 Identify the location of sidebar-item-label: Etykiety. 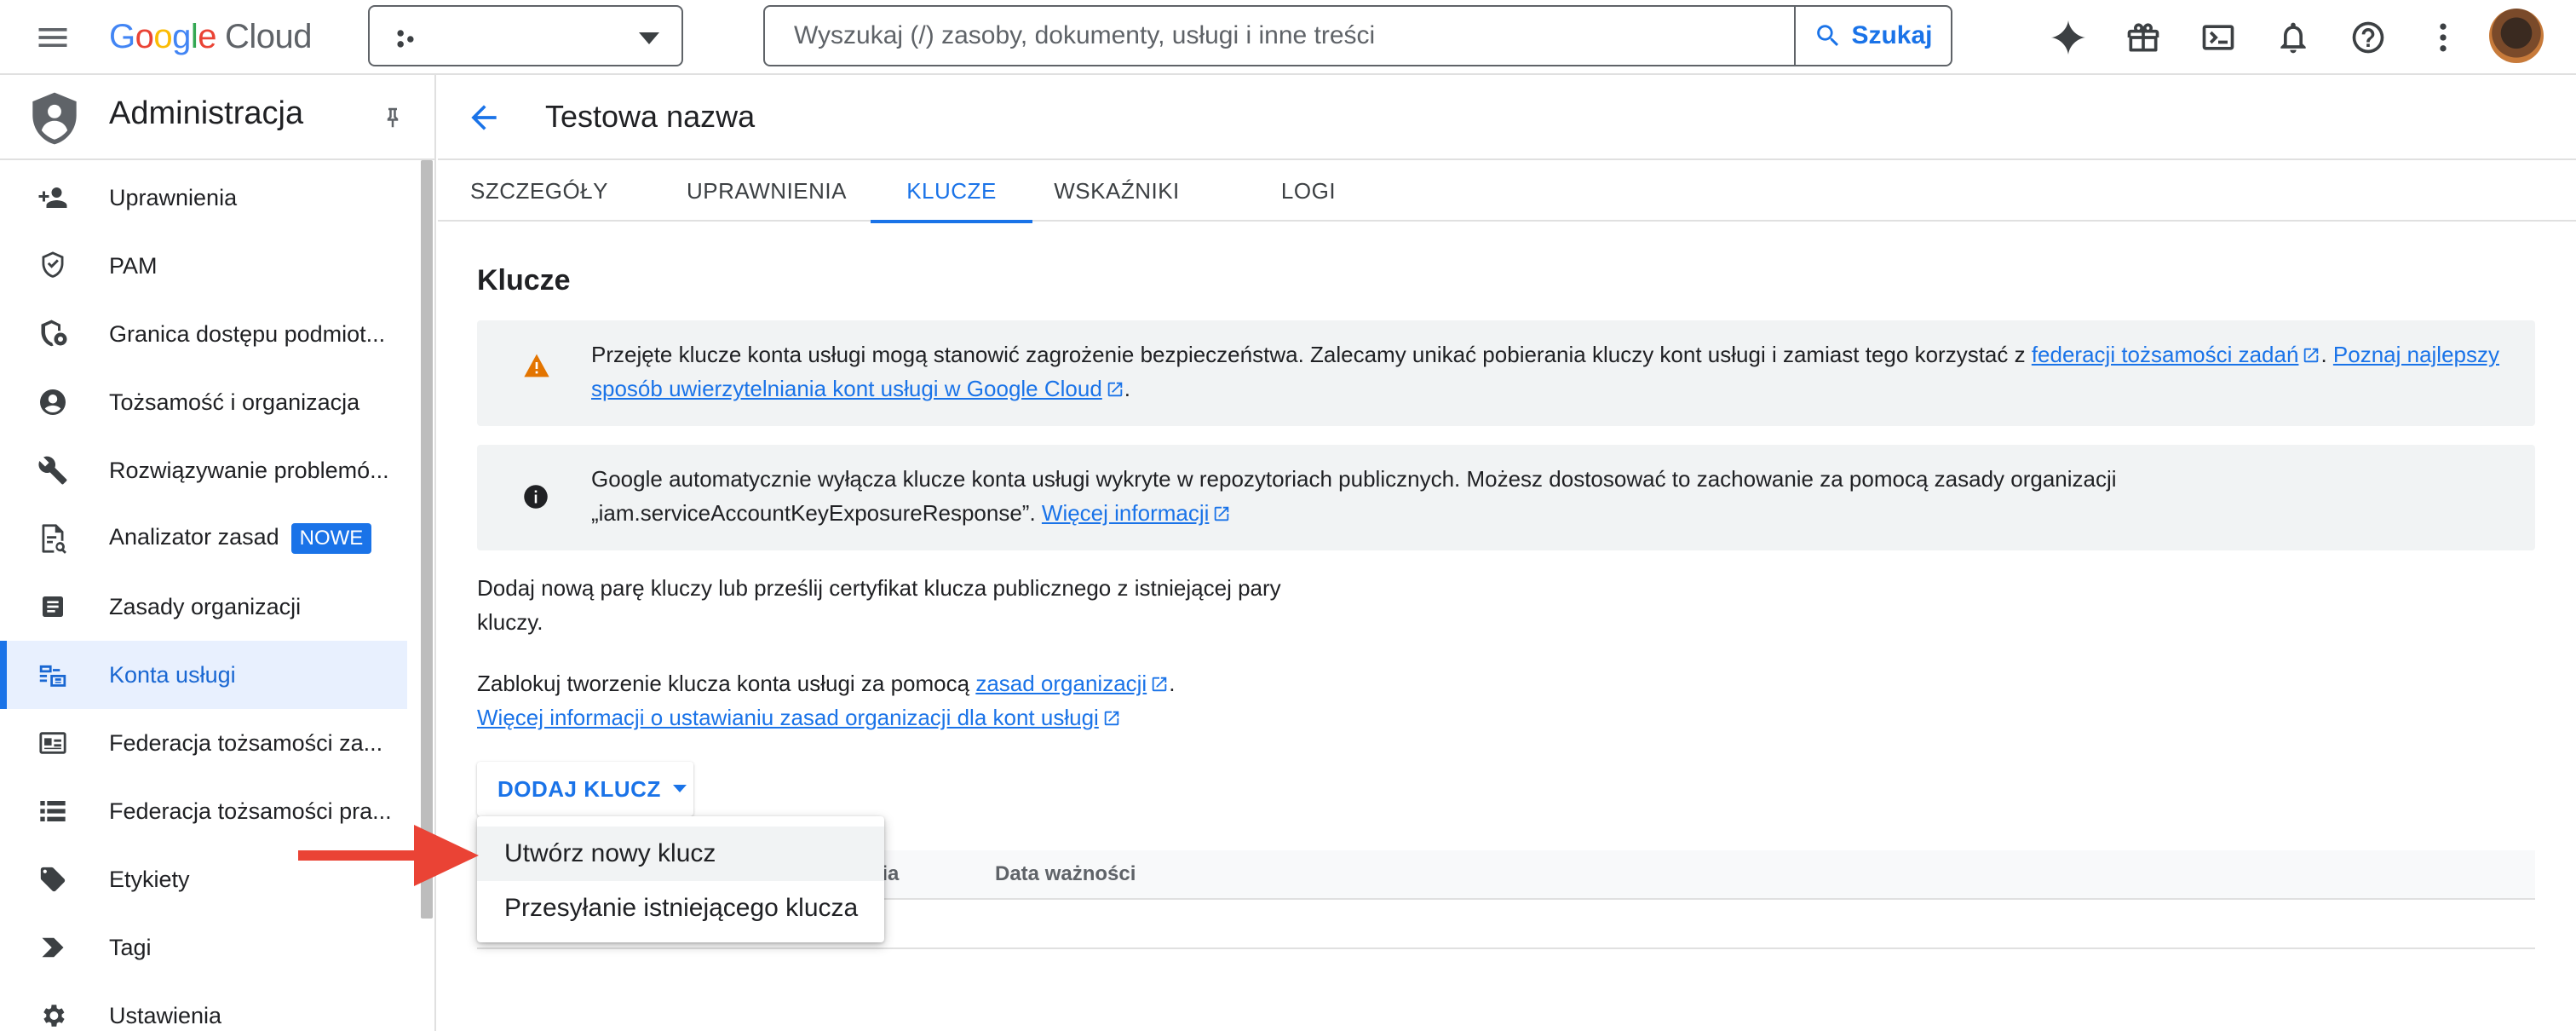
(150, 879).